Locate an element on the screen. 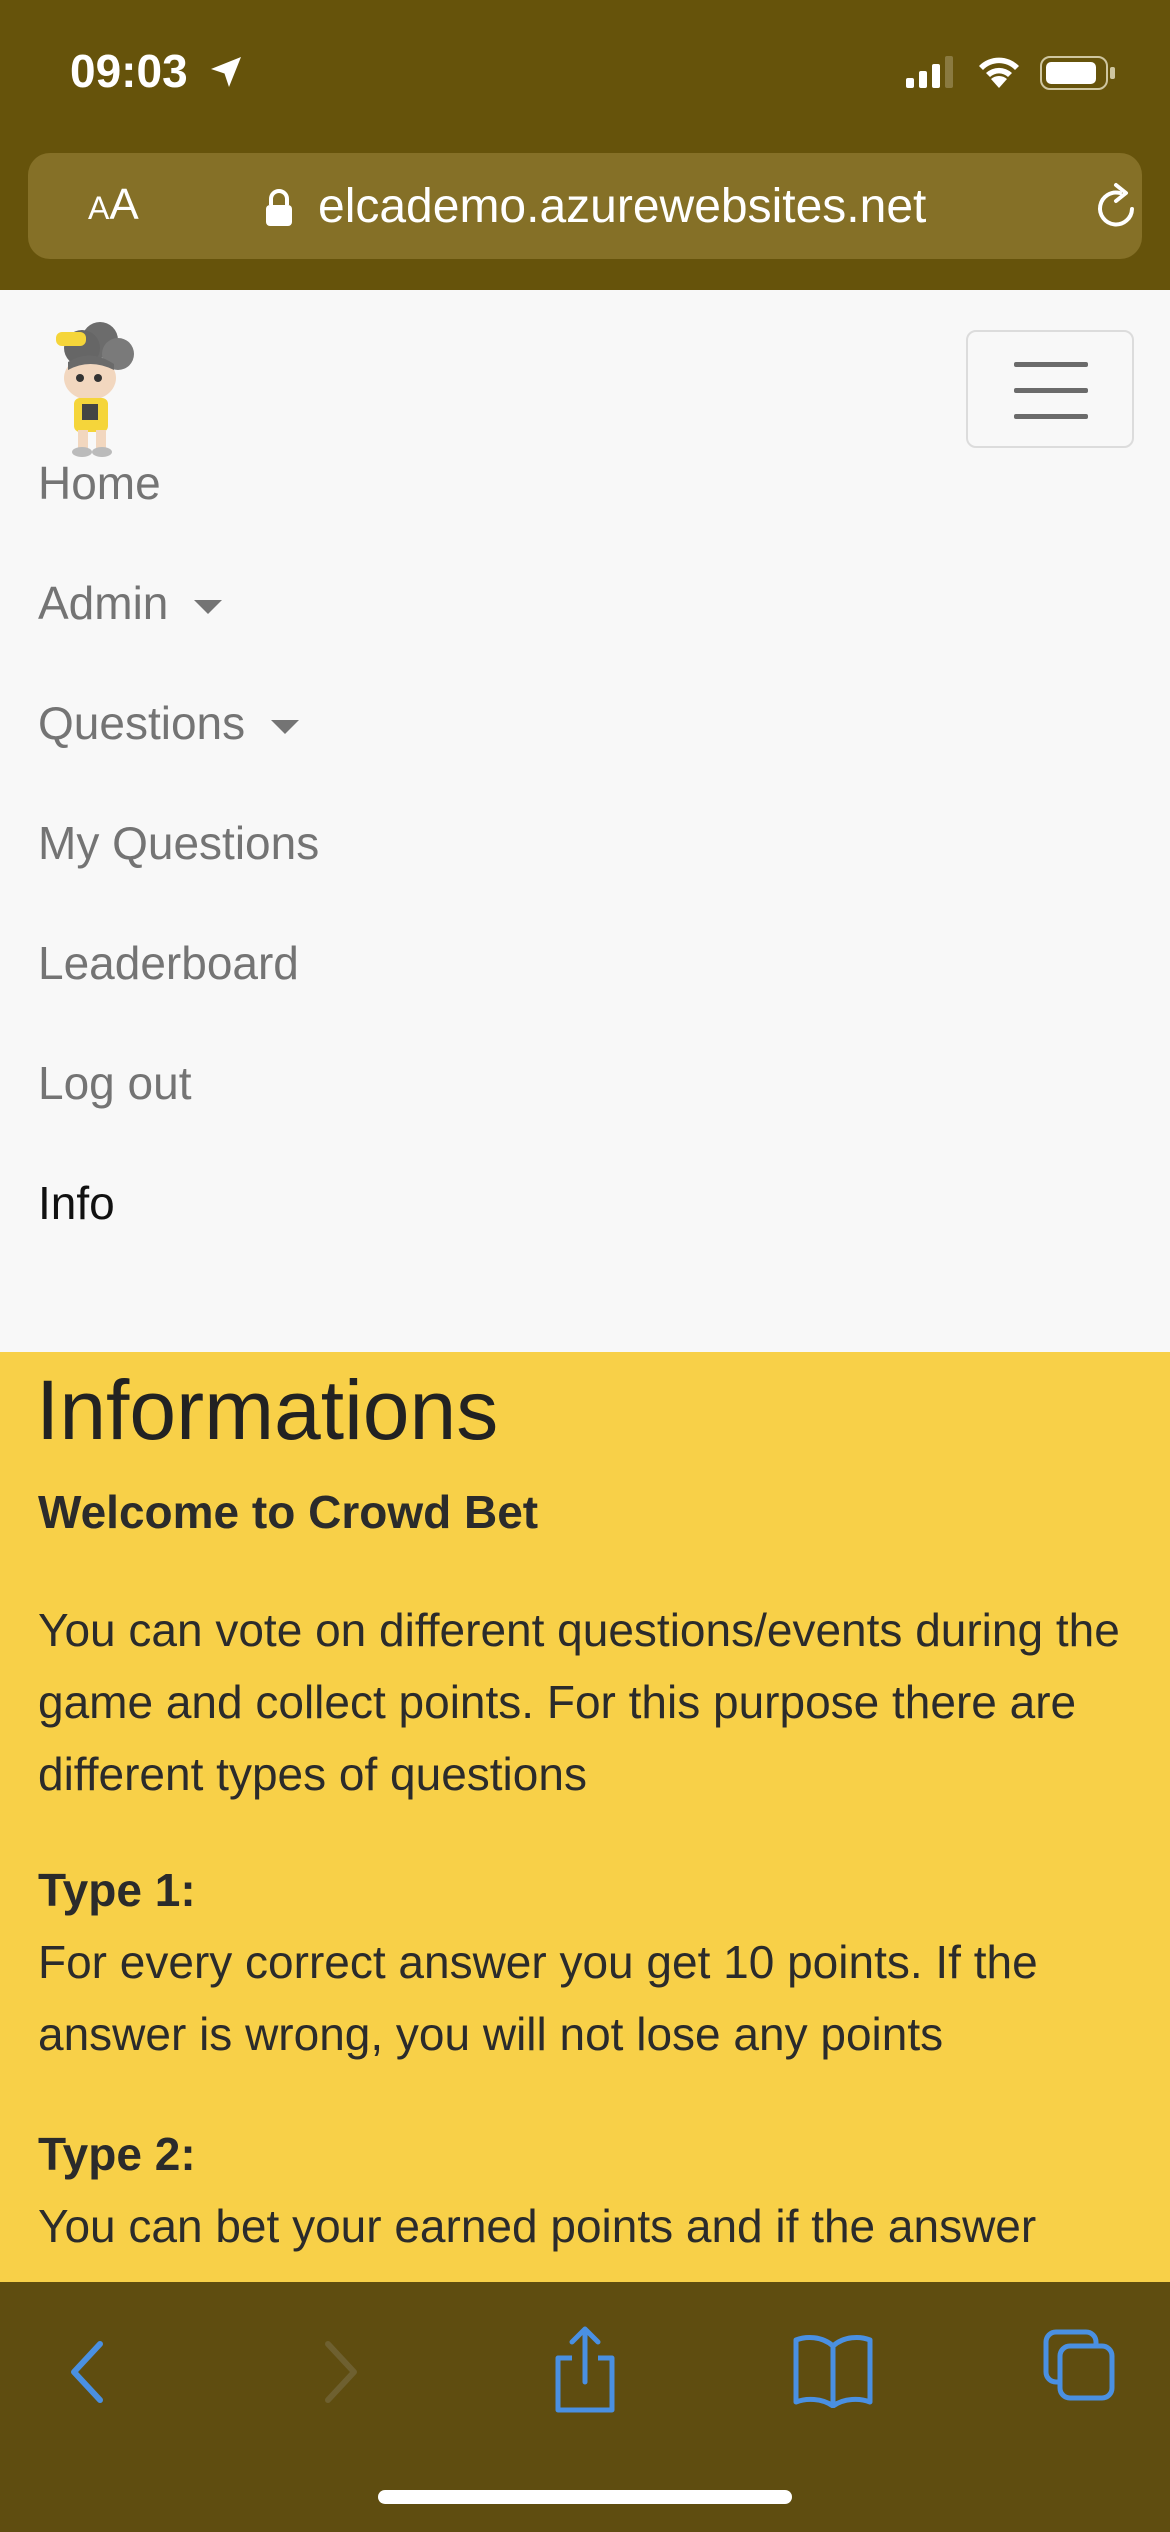  chevron-left-icon is located at coordinates (89, 2372).